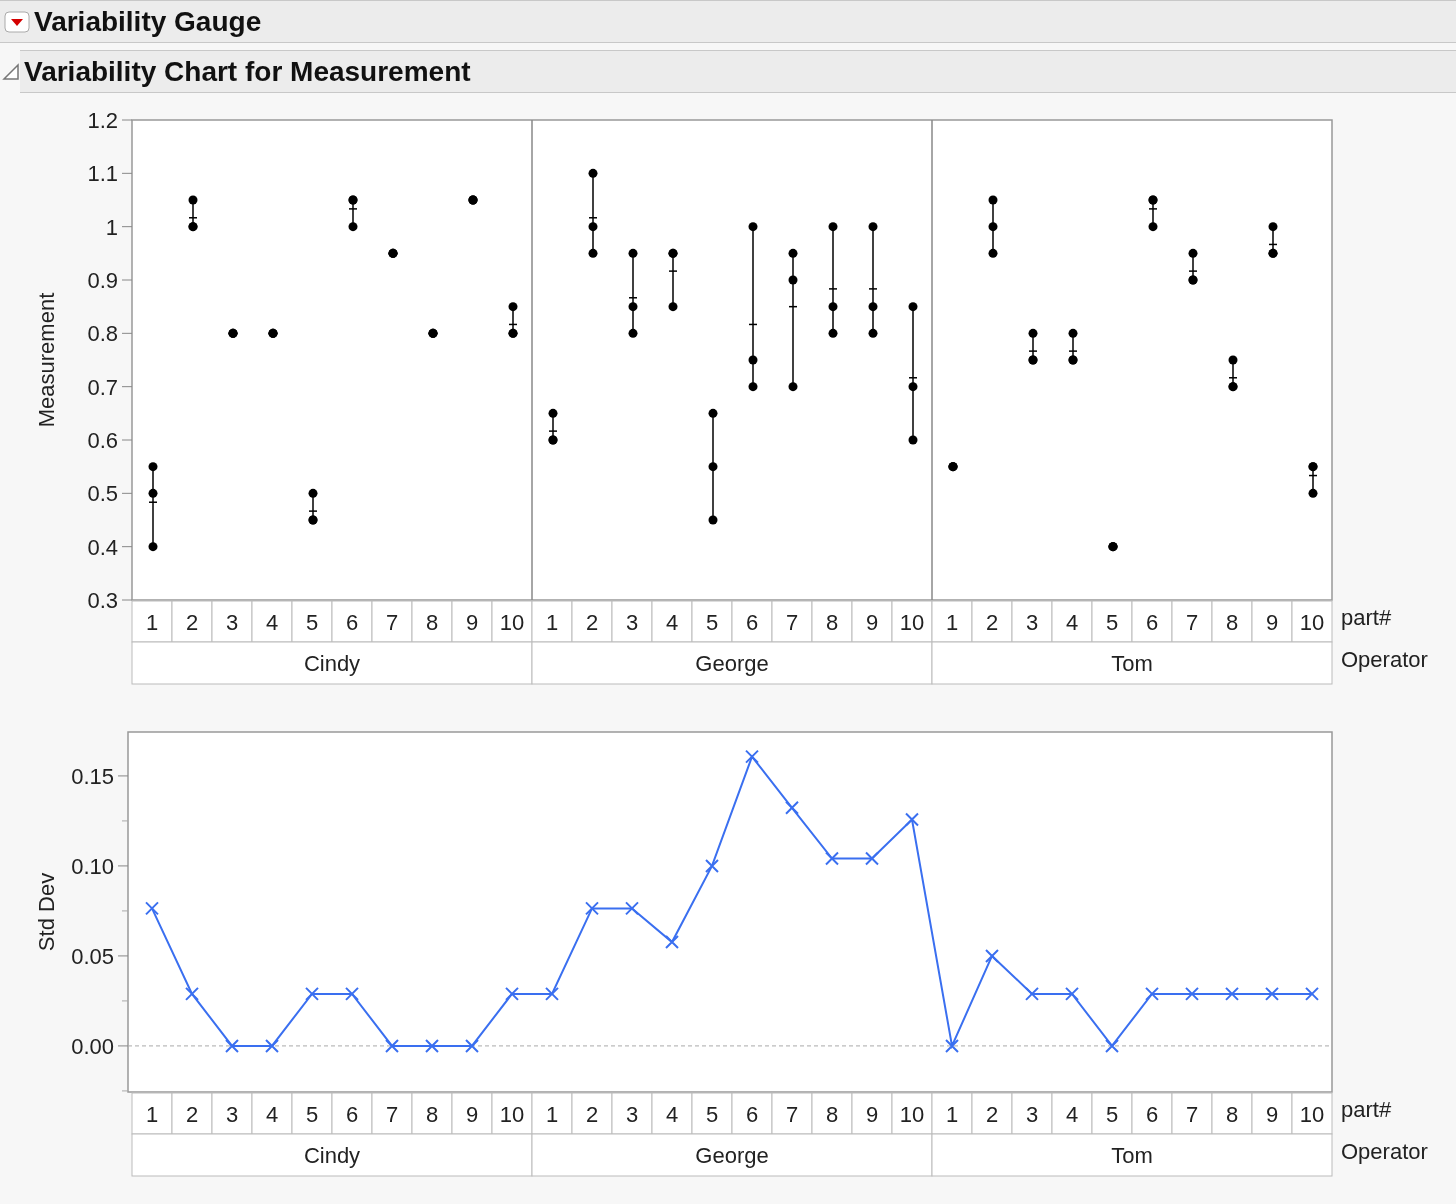 The width and height of the screenshot is (1456, 1204). What do you see at coordinates (46, 360) in the screenshot?
I see `axis-title: Measurement` at bounding box center [46, 360].